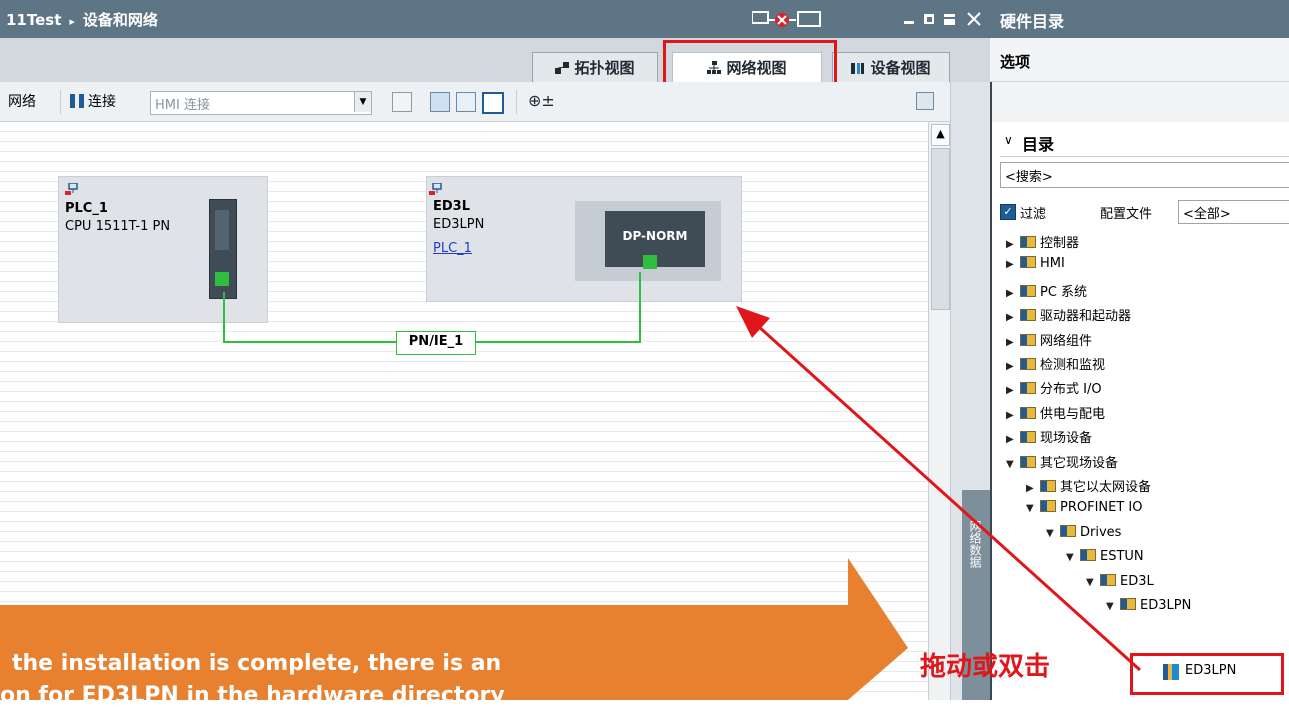 The image size is (1289, 712). What do you see at coordinates (909, 22) in the screenshot?
I see `minimize-icon` at bounding box center [909, 22].